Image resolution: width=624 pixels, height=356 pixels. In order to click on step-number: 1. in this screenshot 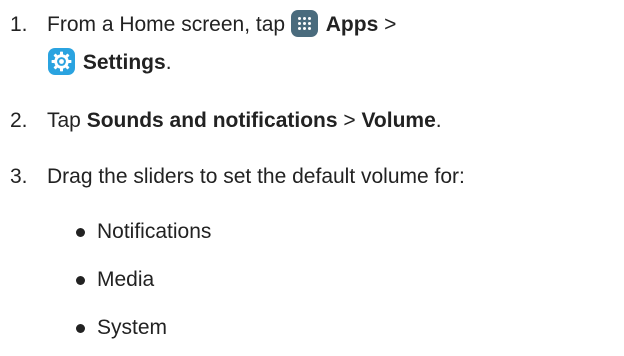, I will do `click(19, 24)`.